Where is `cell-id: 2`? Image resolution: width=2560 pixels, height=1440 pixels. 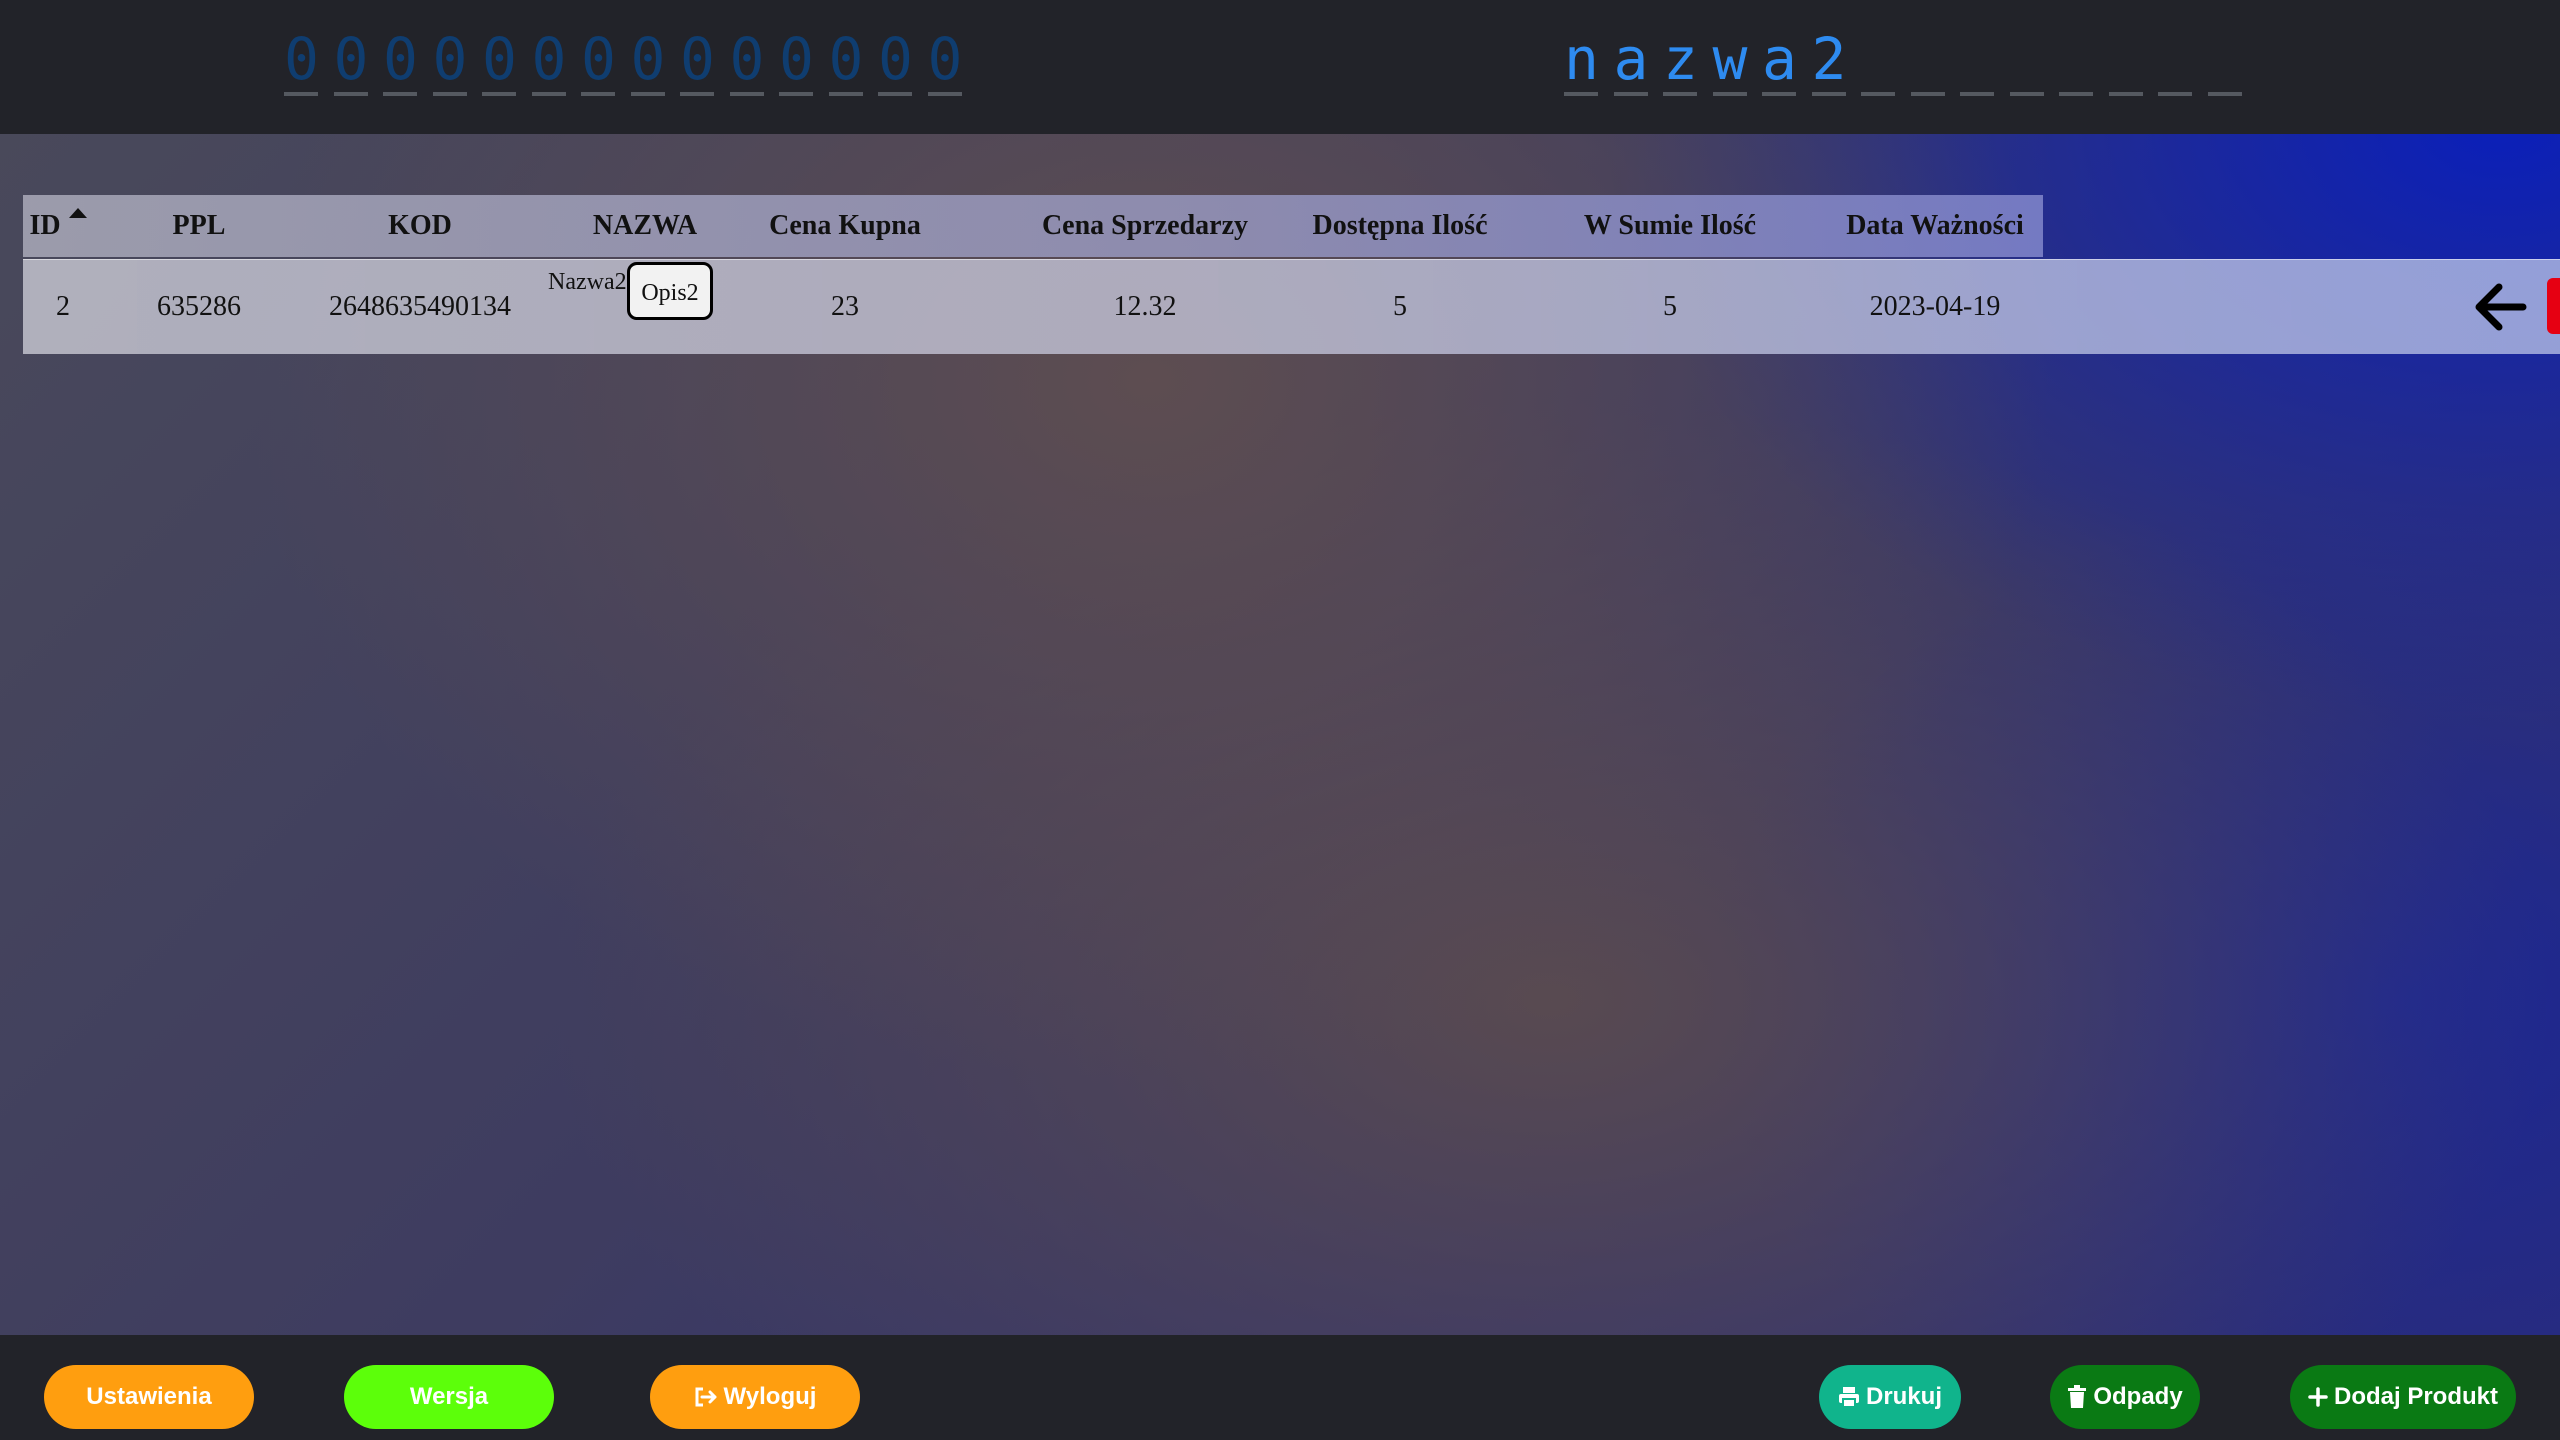 cell-id: 2 is located at coordinates (63, 306).